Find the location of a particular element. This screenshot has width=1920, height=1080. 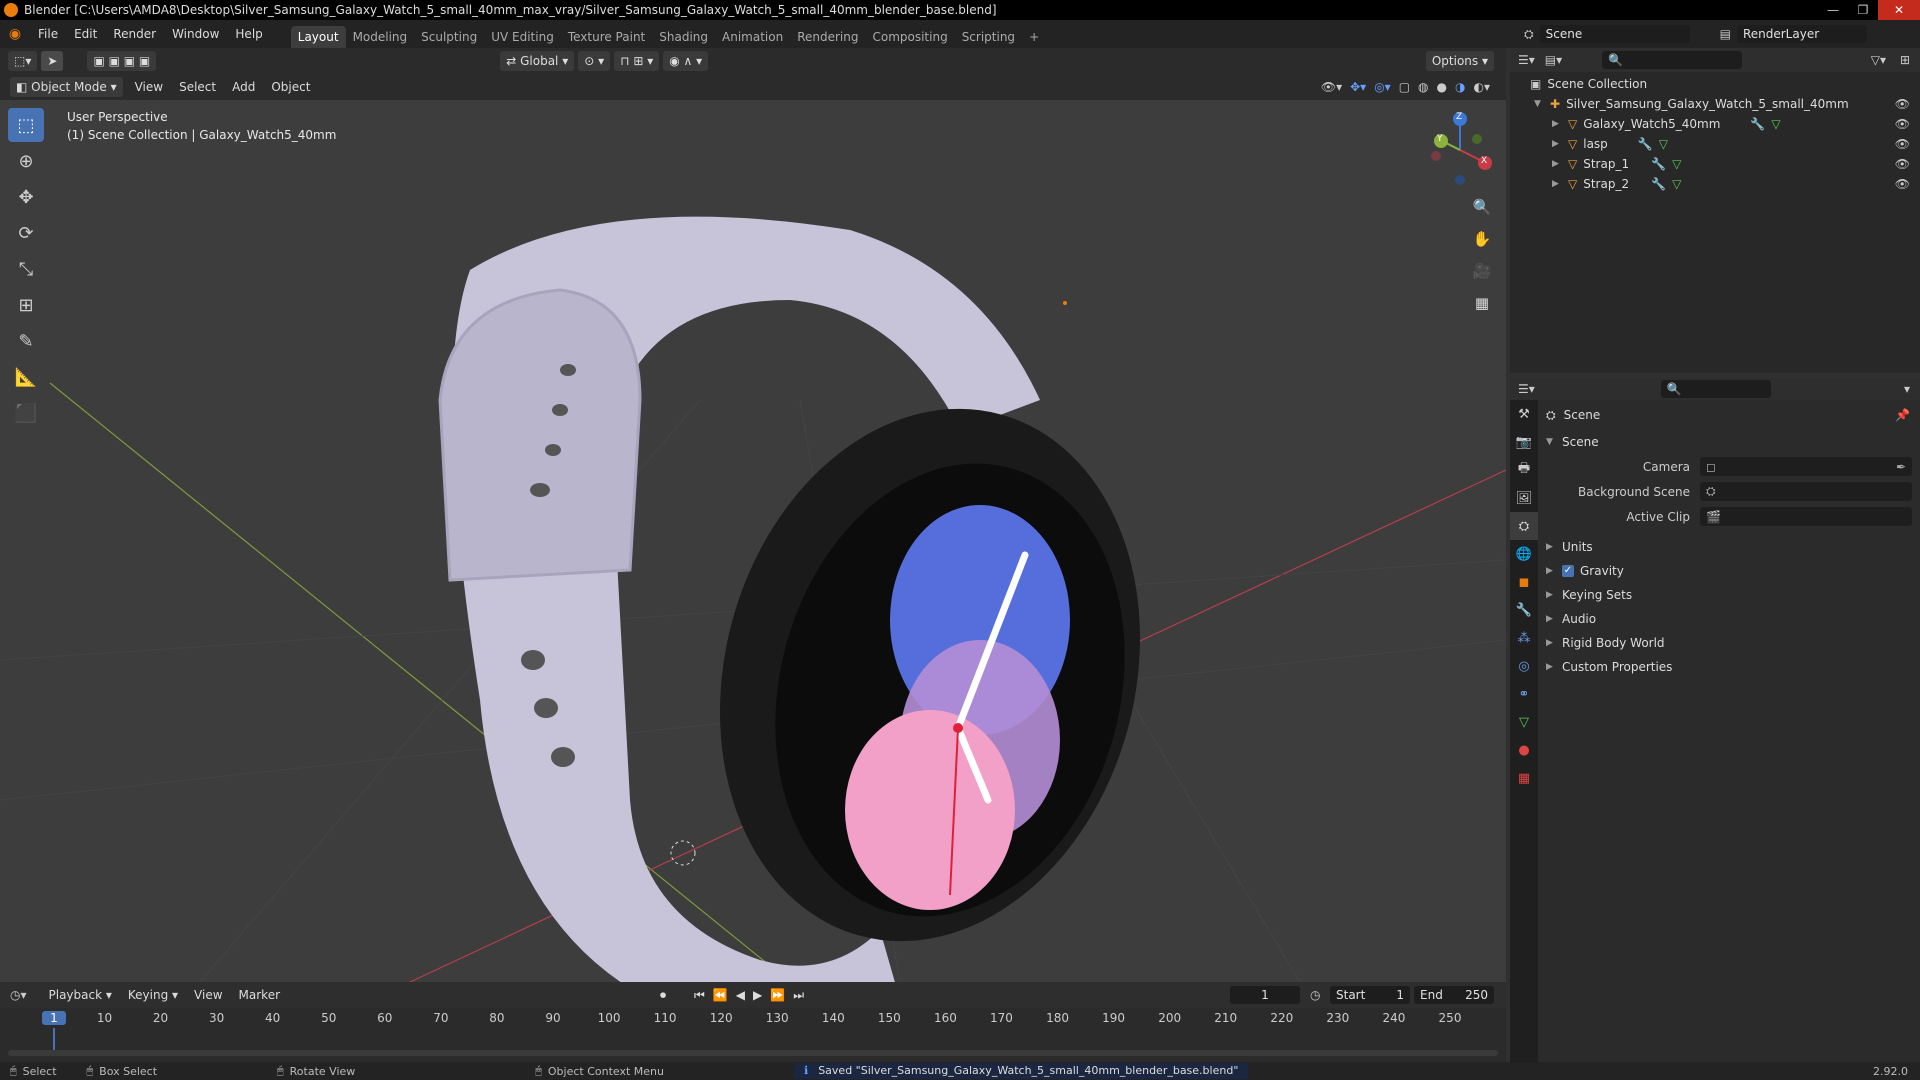

outliner-object-row: ▶ ▽ Strap_1 🔧 ▽ 👁 is located at coordinates (1715, 164).